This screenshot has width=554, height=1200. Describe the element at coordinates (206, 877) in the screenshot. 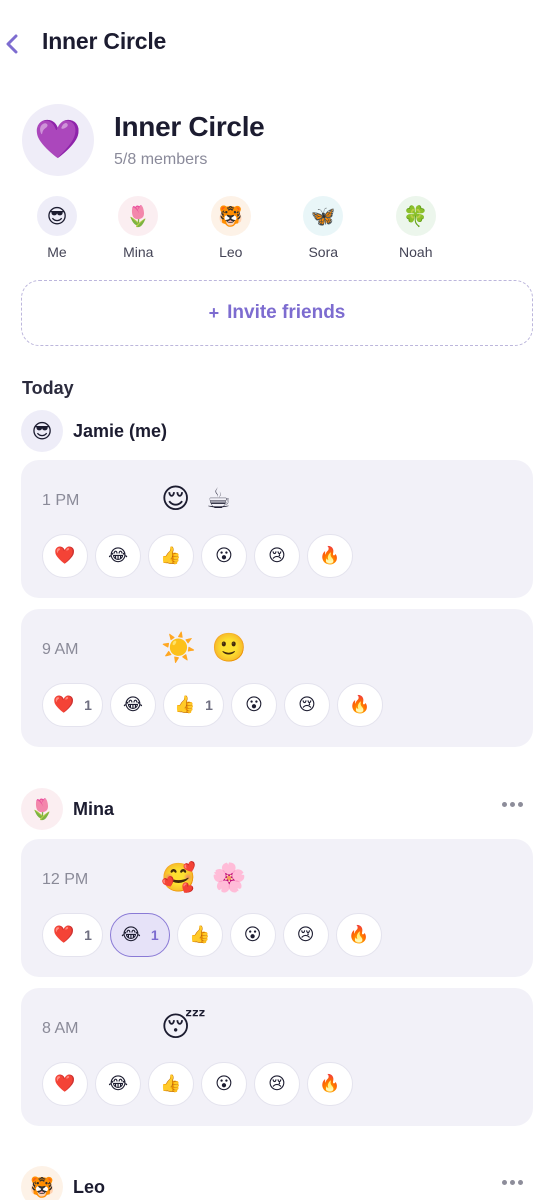

I see `post-emojis: 🥰 🌸` at that location.